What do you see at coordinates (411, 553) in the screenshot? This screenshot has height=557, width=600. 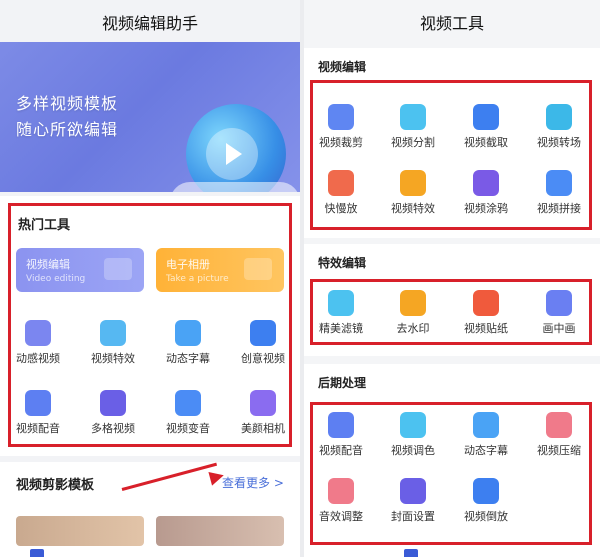 I see `tools-tab-icon` at bounding box center [411, 553].